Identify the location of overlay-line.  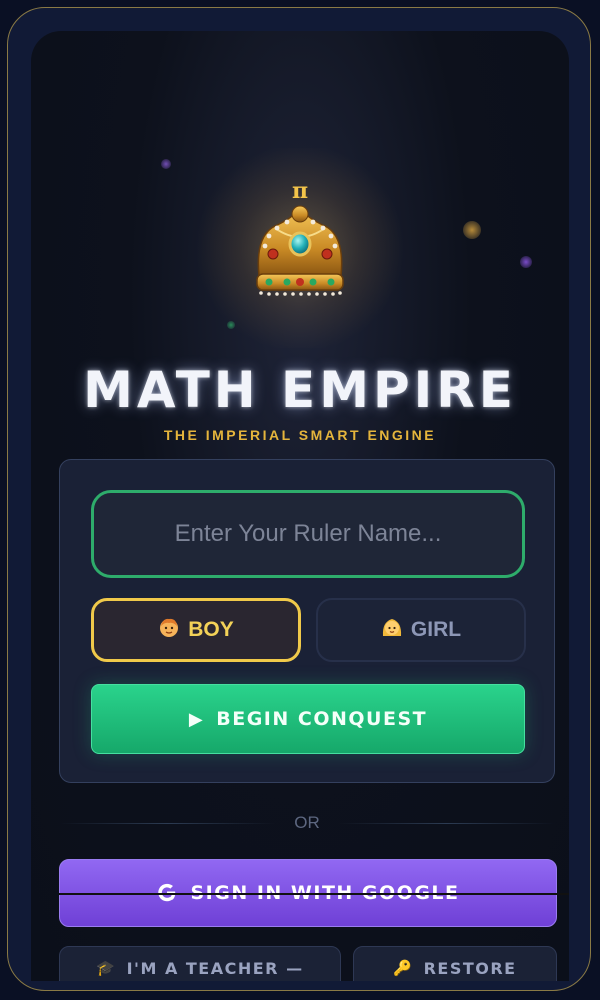
(314, 894).